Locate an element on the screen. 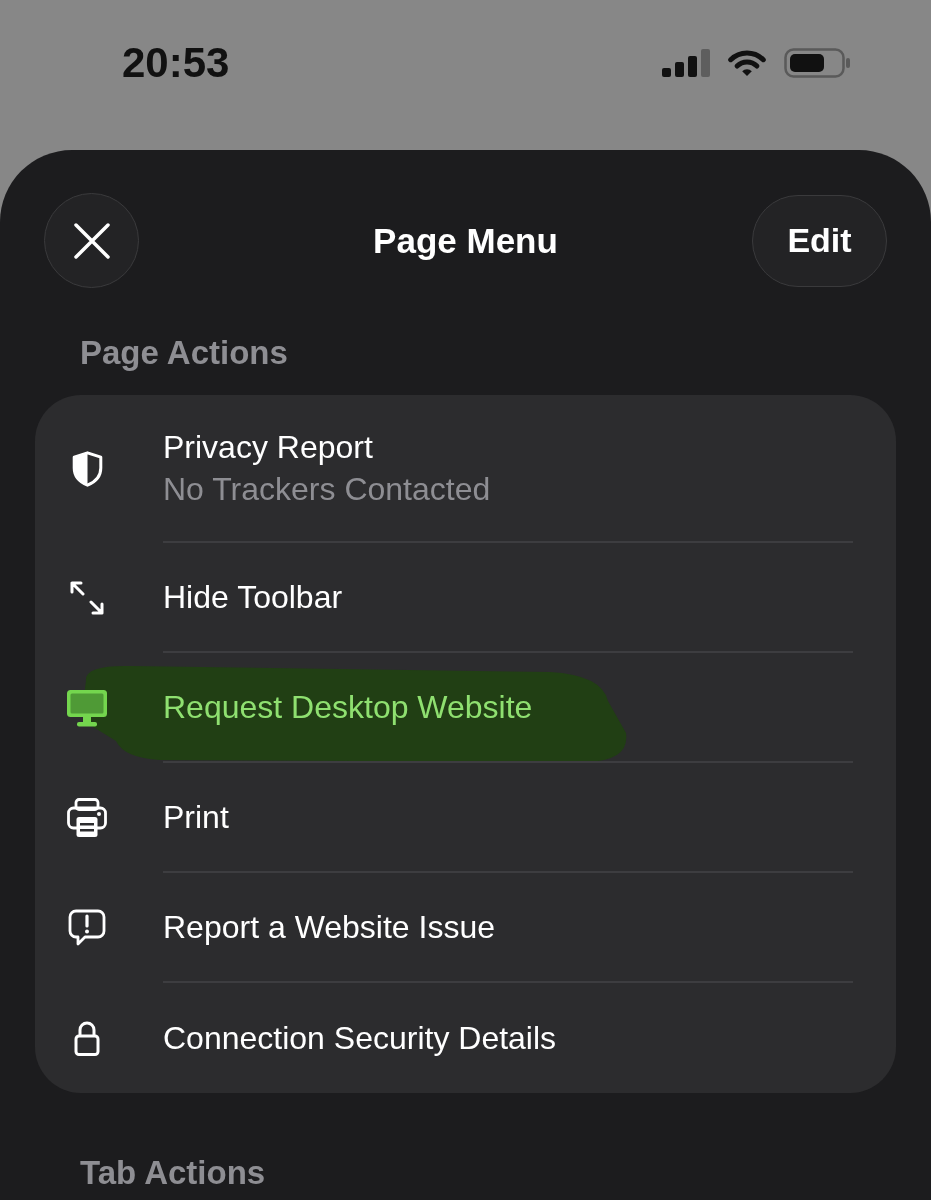 This screenshot has width=931, height=1200. close-icon is located at coordinates (91, 240).